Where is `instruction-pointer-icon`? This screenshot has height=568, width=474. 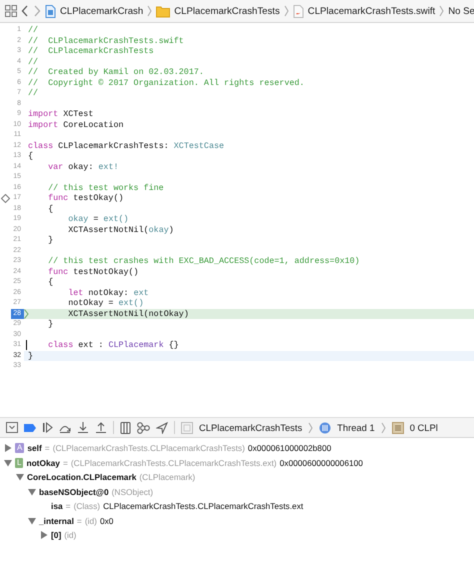
instruction-pointer-icon is located at coordinates (26, 313).